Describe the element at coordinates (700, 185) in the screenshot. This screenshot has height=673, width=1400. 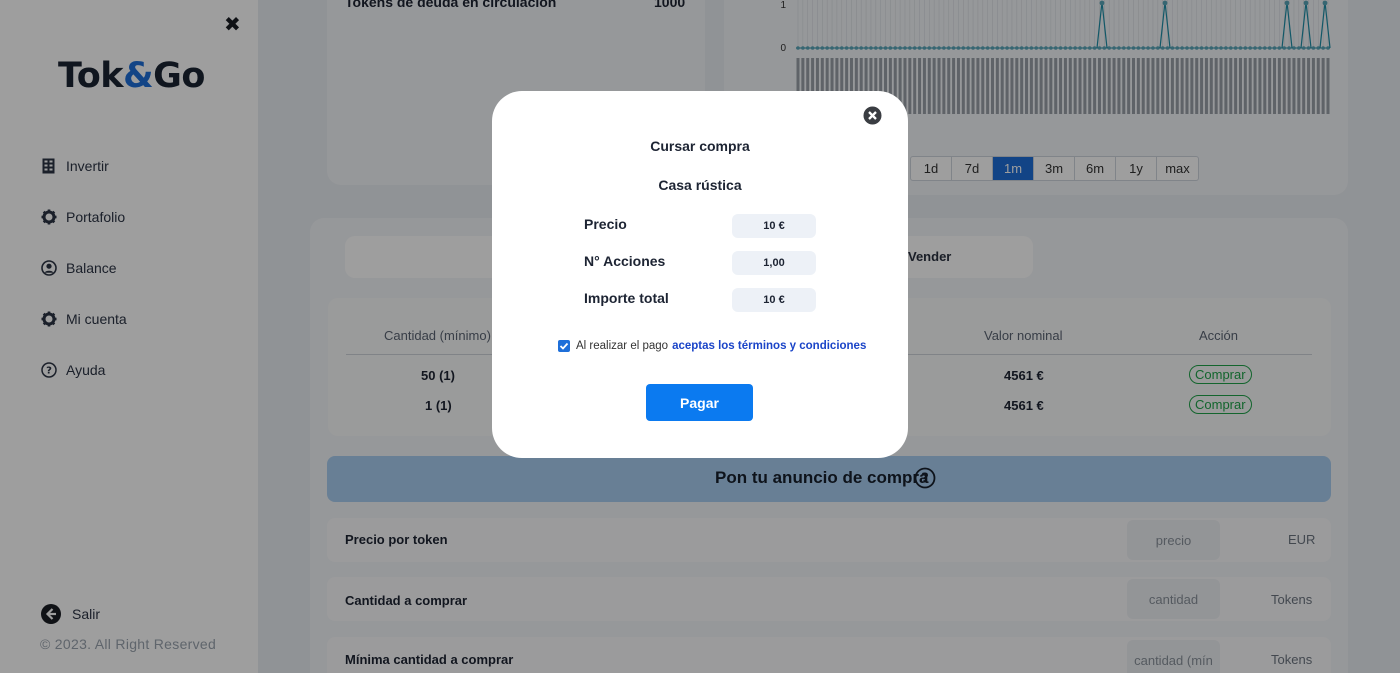
I see `modal-subtitle: Casa rústica` at that location.